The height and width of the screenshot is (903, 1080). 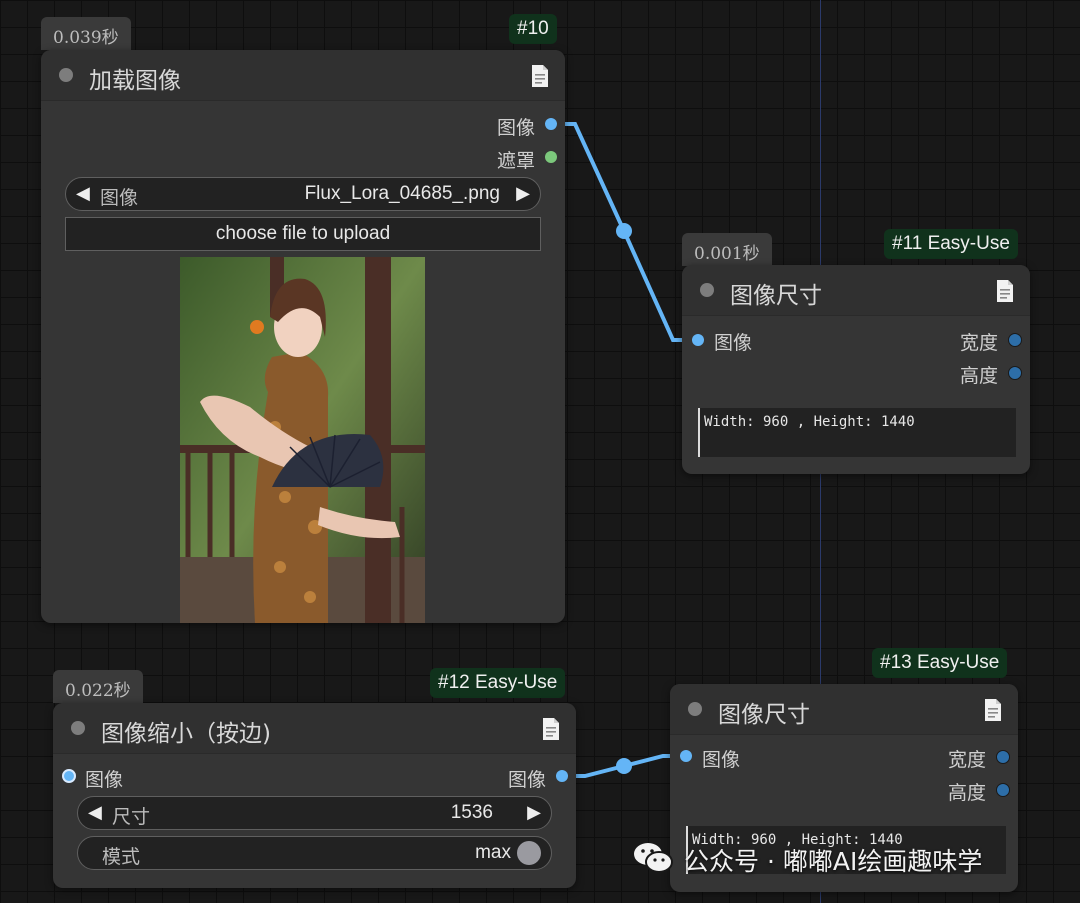 What do you see at coordinates (727, 249) in the screenshot?
I see `node11-time-badge: 0.001秒` at bounding box center [727, 249].